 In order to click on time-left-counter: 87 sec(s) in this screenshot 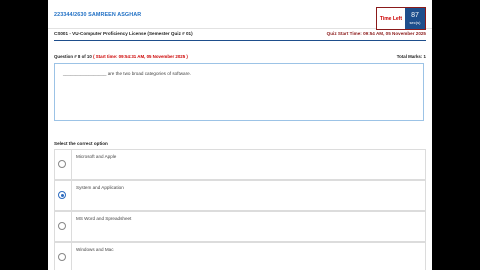, I will do `click(415, 18)`.